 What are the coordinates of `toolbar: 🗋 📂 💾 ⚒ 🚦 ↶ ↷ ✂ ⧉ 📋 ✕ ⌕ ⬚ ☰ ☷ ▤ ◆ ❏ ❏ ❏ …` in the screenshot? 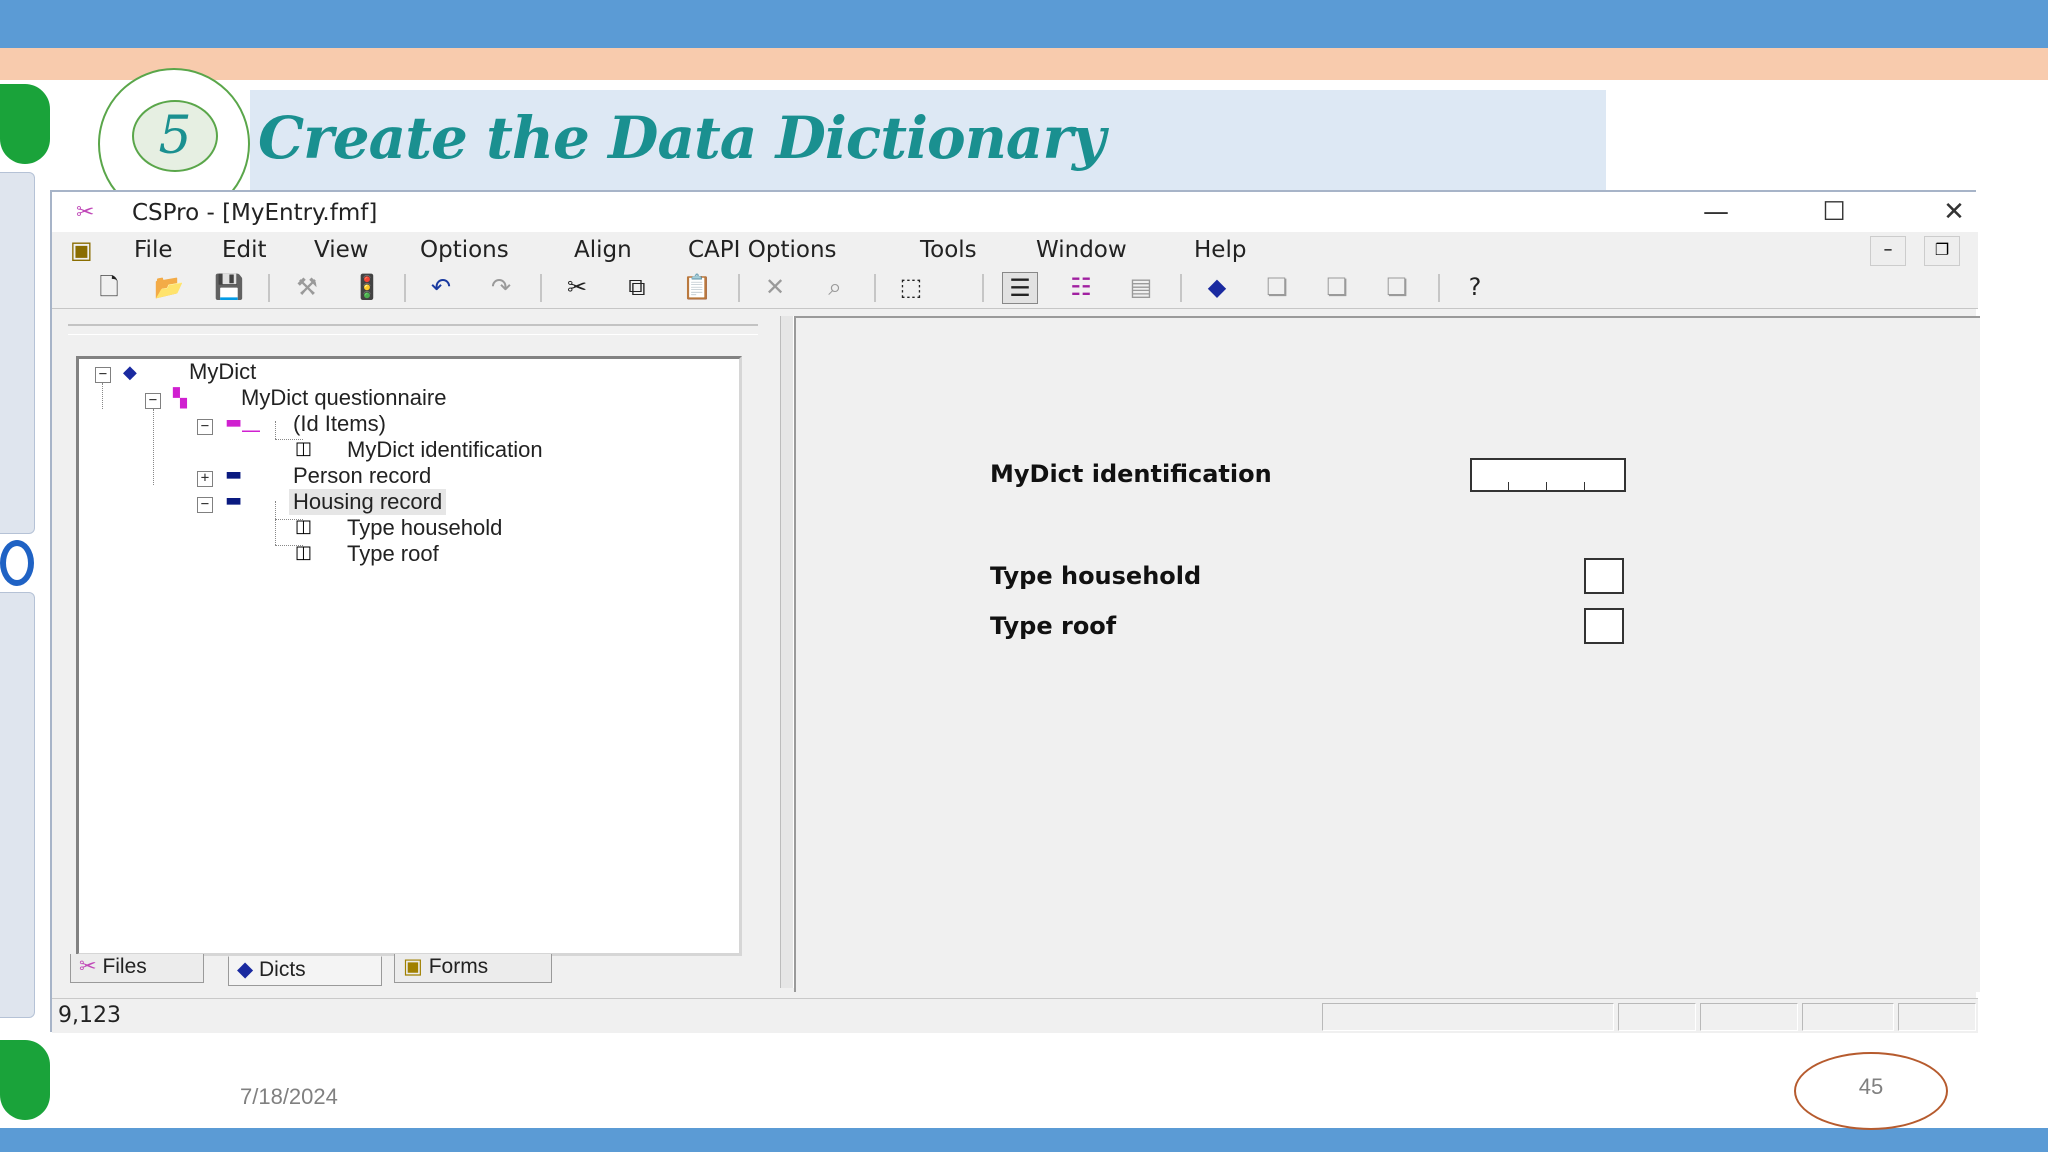 It's located at (1015, 288).